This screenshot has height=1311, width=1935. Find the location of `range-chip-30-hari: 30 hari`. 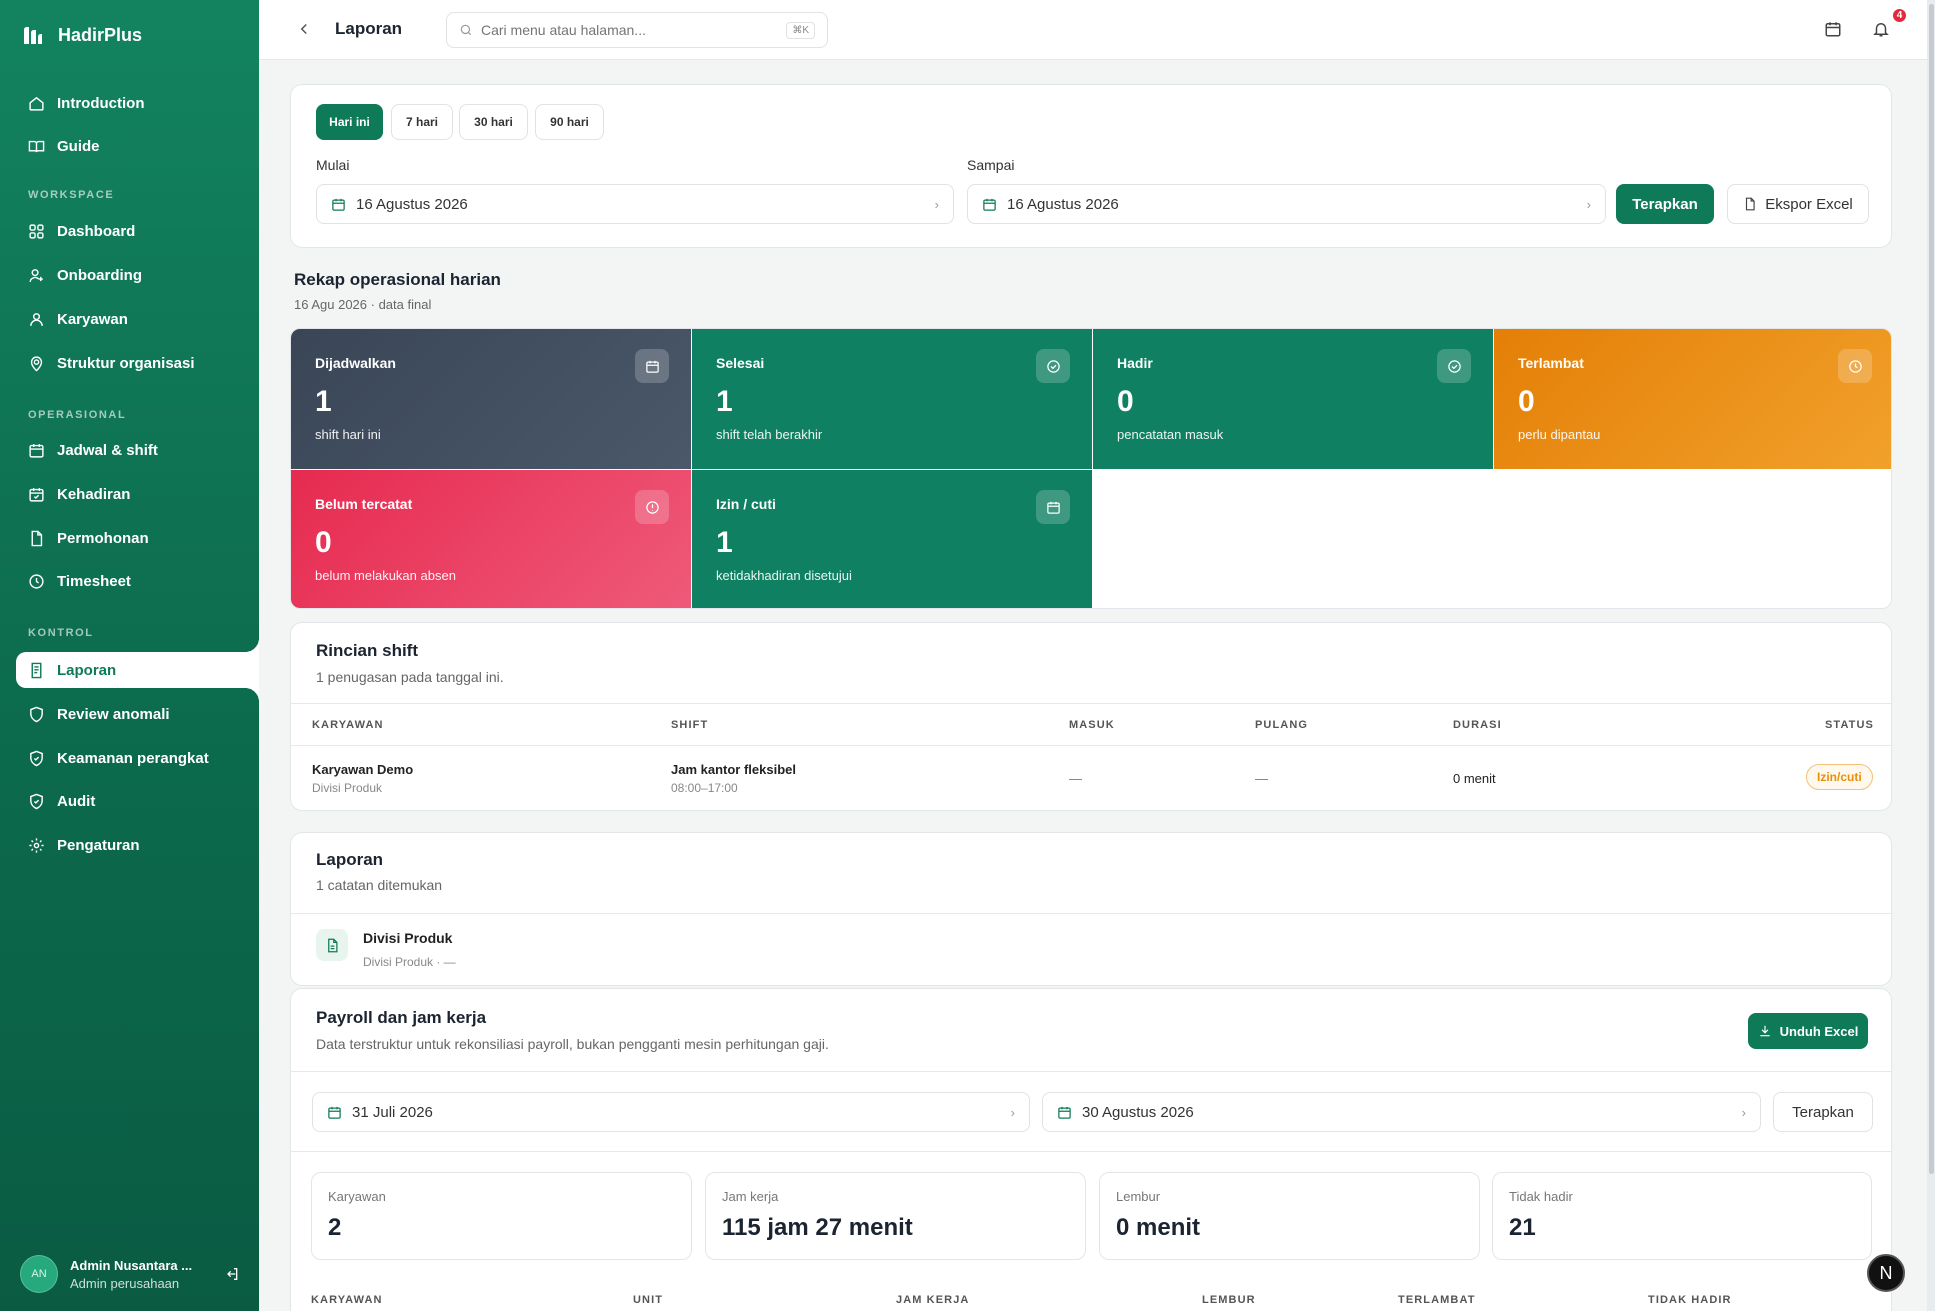

range-chip-30-hari: 30 hari is located at coordinates (493, 122).